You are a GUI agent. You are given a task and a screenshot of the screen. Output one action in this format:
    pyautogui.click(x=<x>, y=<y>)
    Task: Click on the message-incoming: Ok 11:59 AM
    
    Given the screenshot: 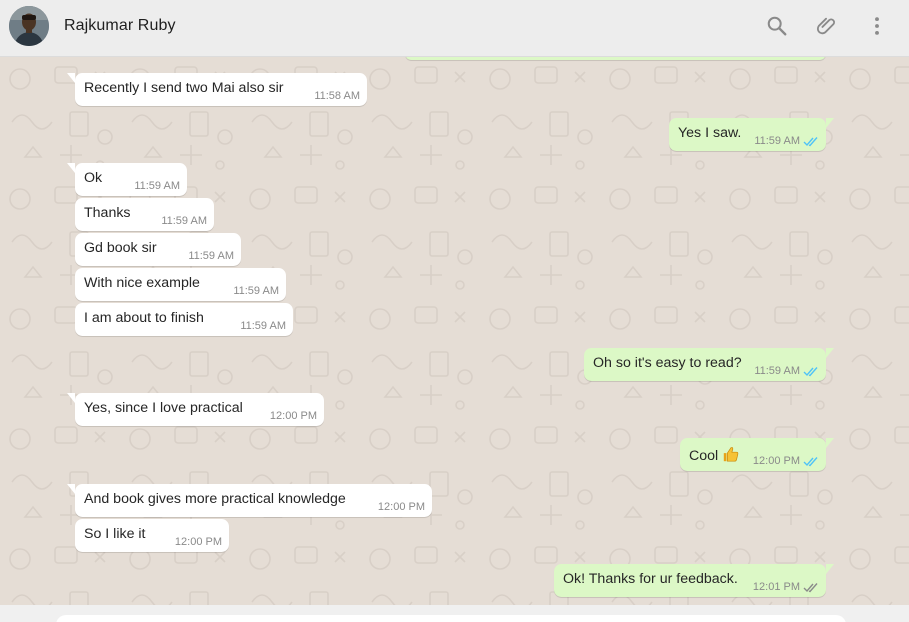 What is the action you would take?
    pyautogui.click(x=127, y=179)
    